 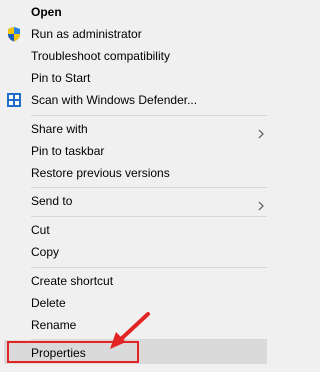 I want to click on menu-item-run-as-administrator: Run as administrator, so click(x=135, y=34).